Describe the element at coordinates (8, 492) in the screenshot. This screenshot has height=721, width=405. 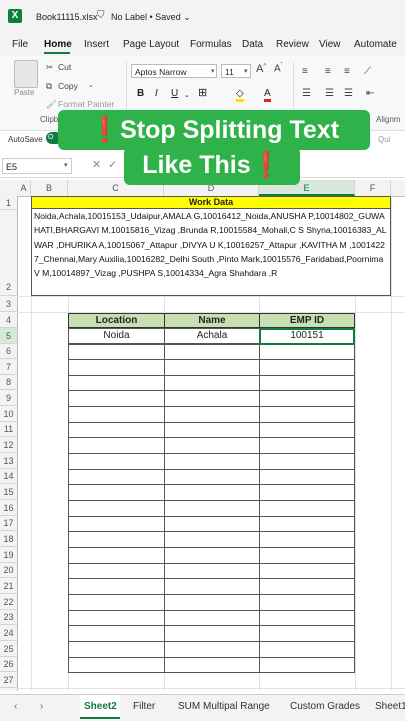
I see `row-header: 15` at that location.